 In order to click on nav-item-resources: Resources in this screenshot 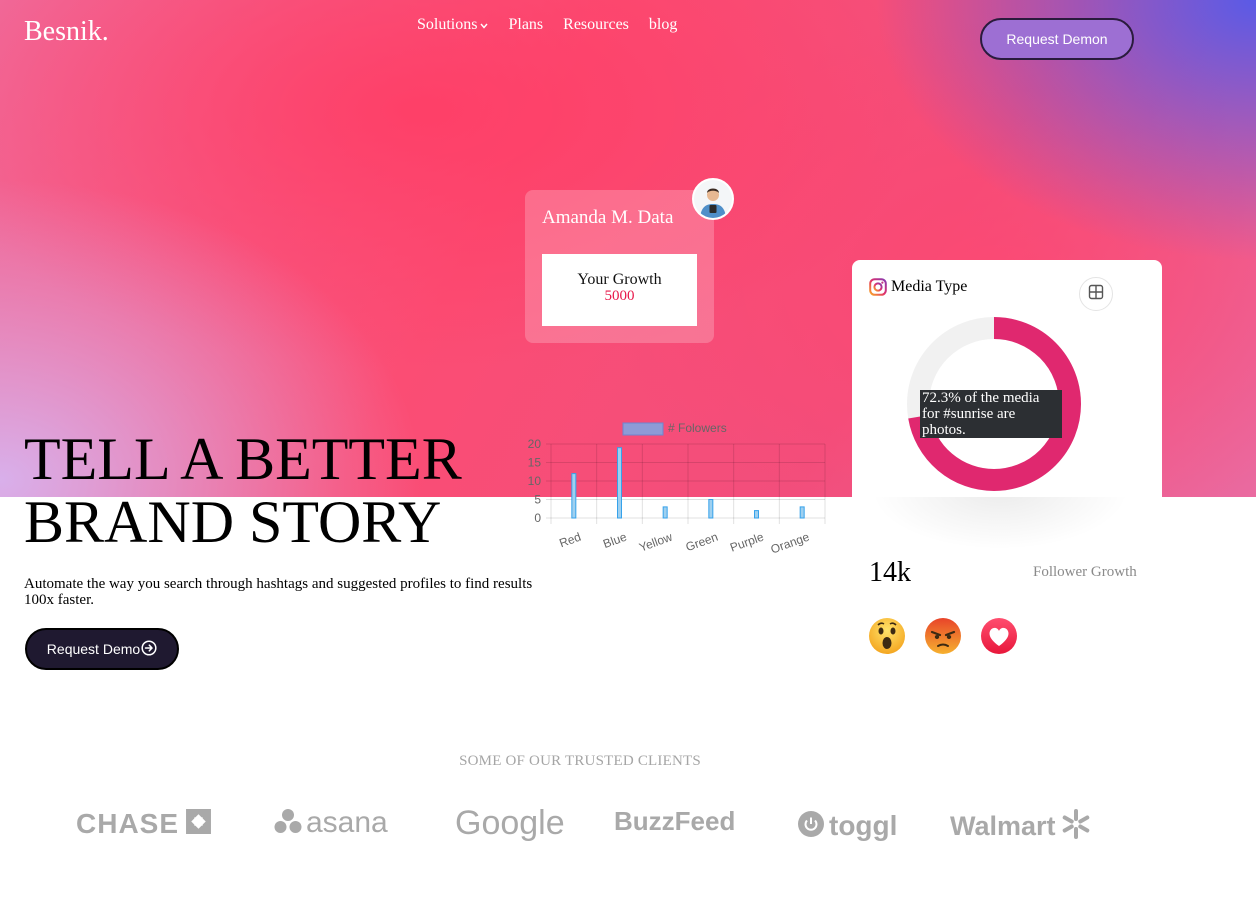, I will do `click(596, 25)`.